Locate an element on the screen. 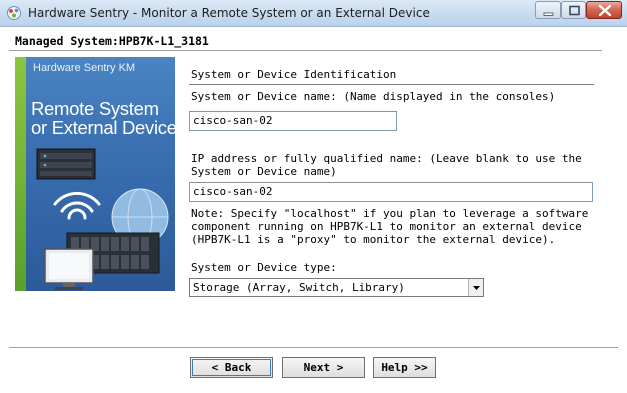 Image resolution: width=627 pixels, height=393 pixels. minimize-icon is located at coordinates (548, 14).